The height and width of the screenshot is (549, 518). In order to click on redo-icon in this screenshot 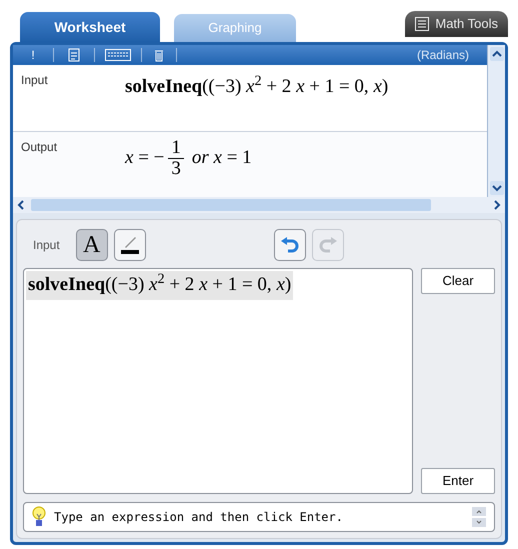, I will do `click(328, 245)`.